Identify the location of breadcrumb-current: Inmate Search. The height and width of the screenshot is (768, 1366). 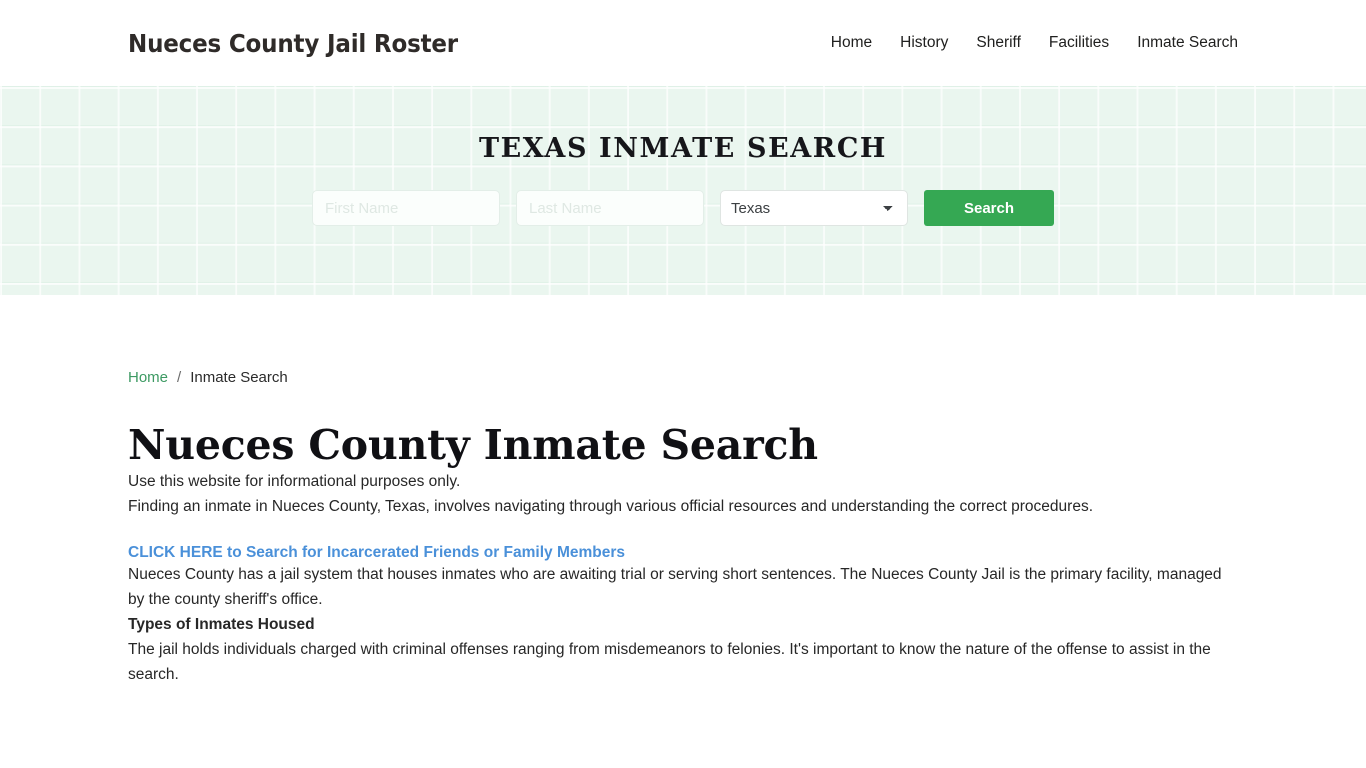
(239, 377).